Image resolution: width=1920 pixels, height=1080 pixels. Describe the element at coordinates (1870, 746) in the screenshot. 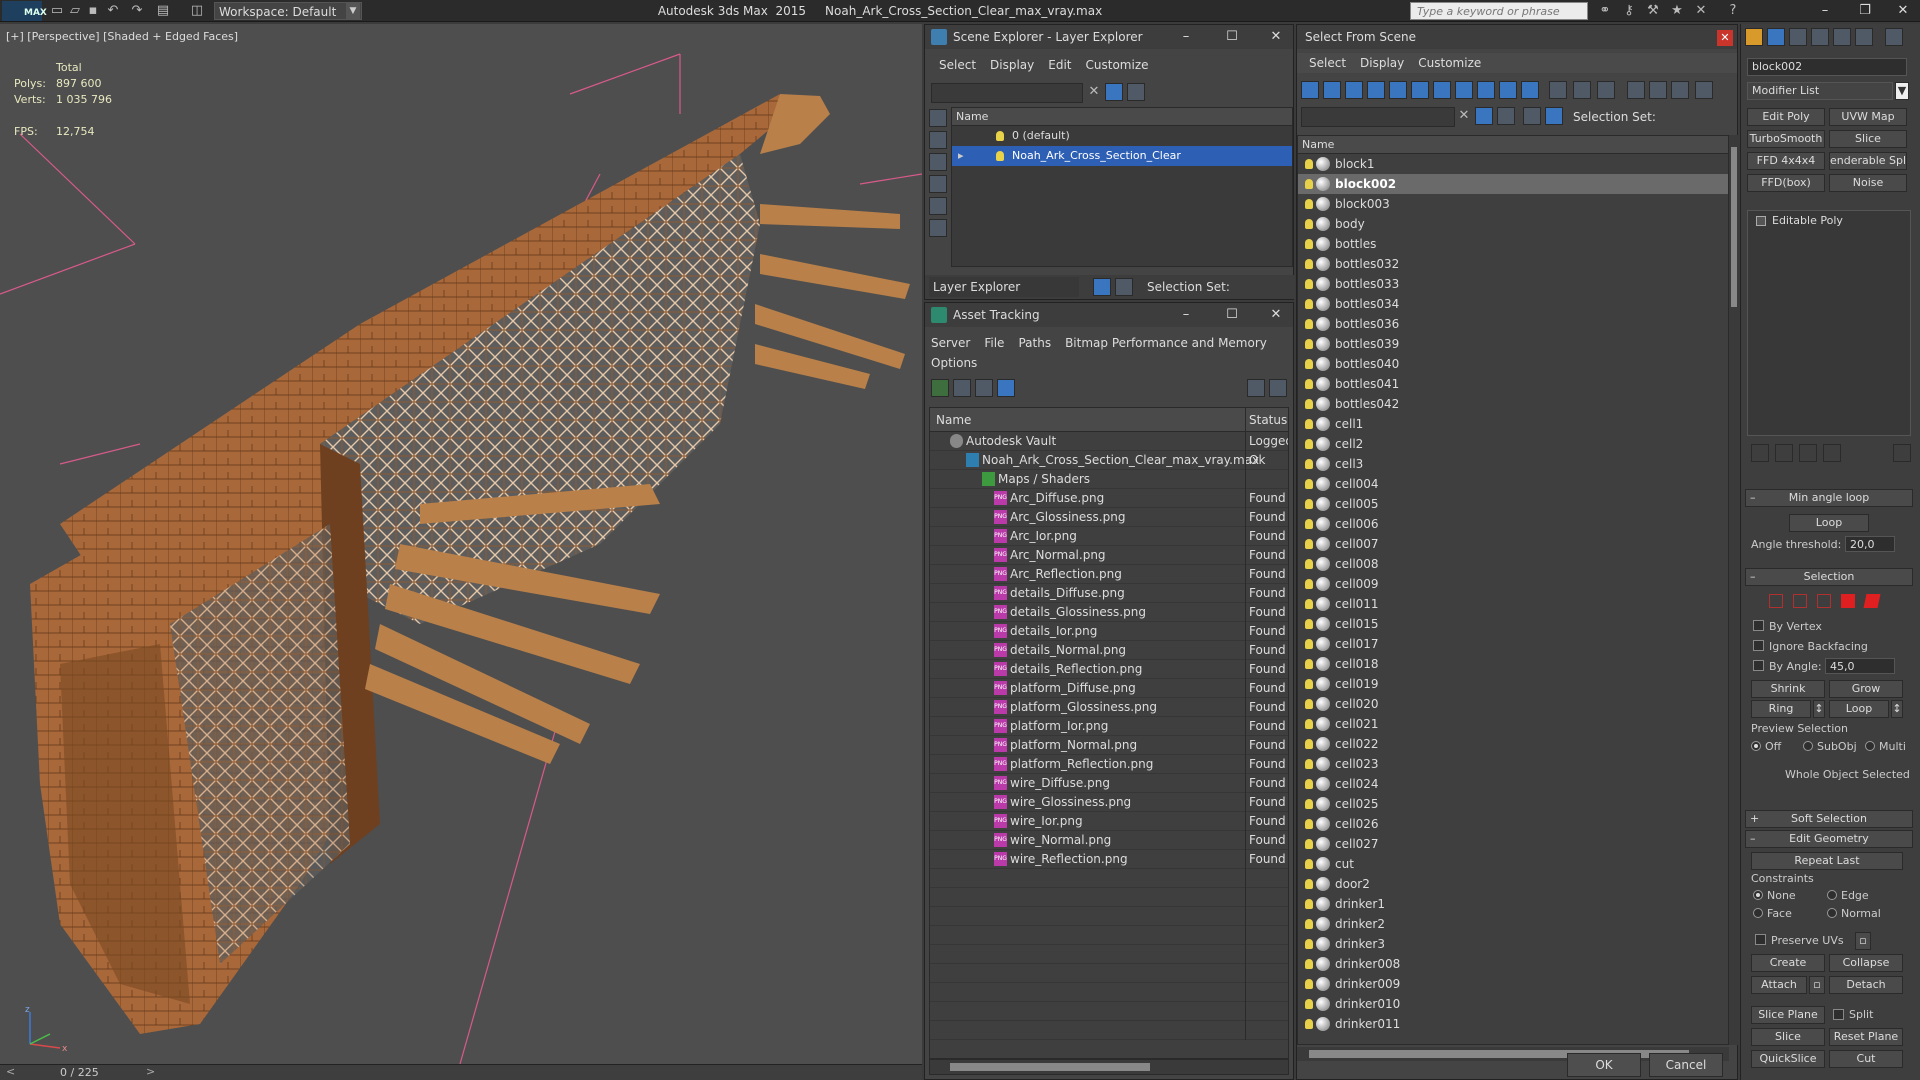

I see `preview-multi-radio` at that location.